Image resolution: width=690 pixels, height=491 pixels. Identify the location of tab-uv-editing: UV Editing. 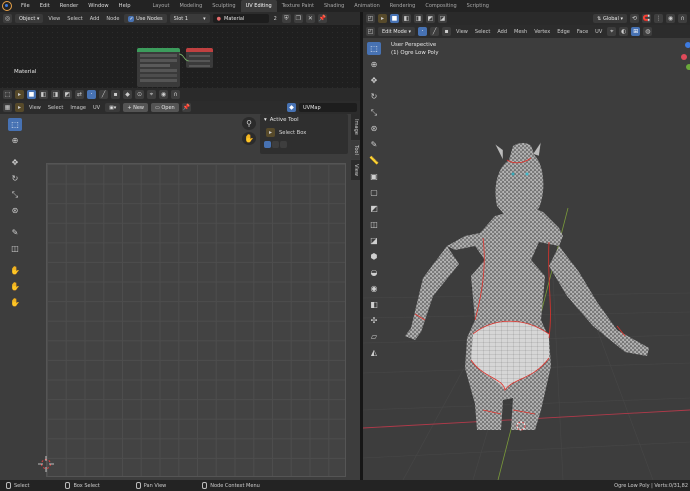
(258, 6).